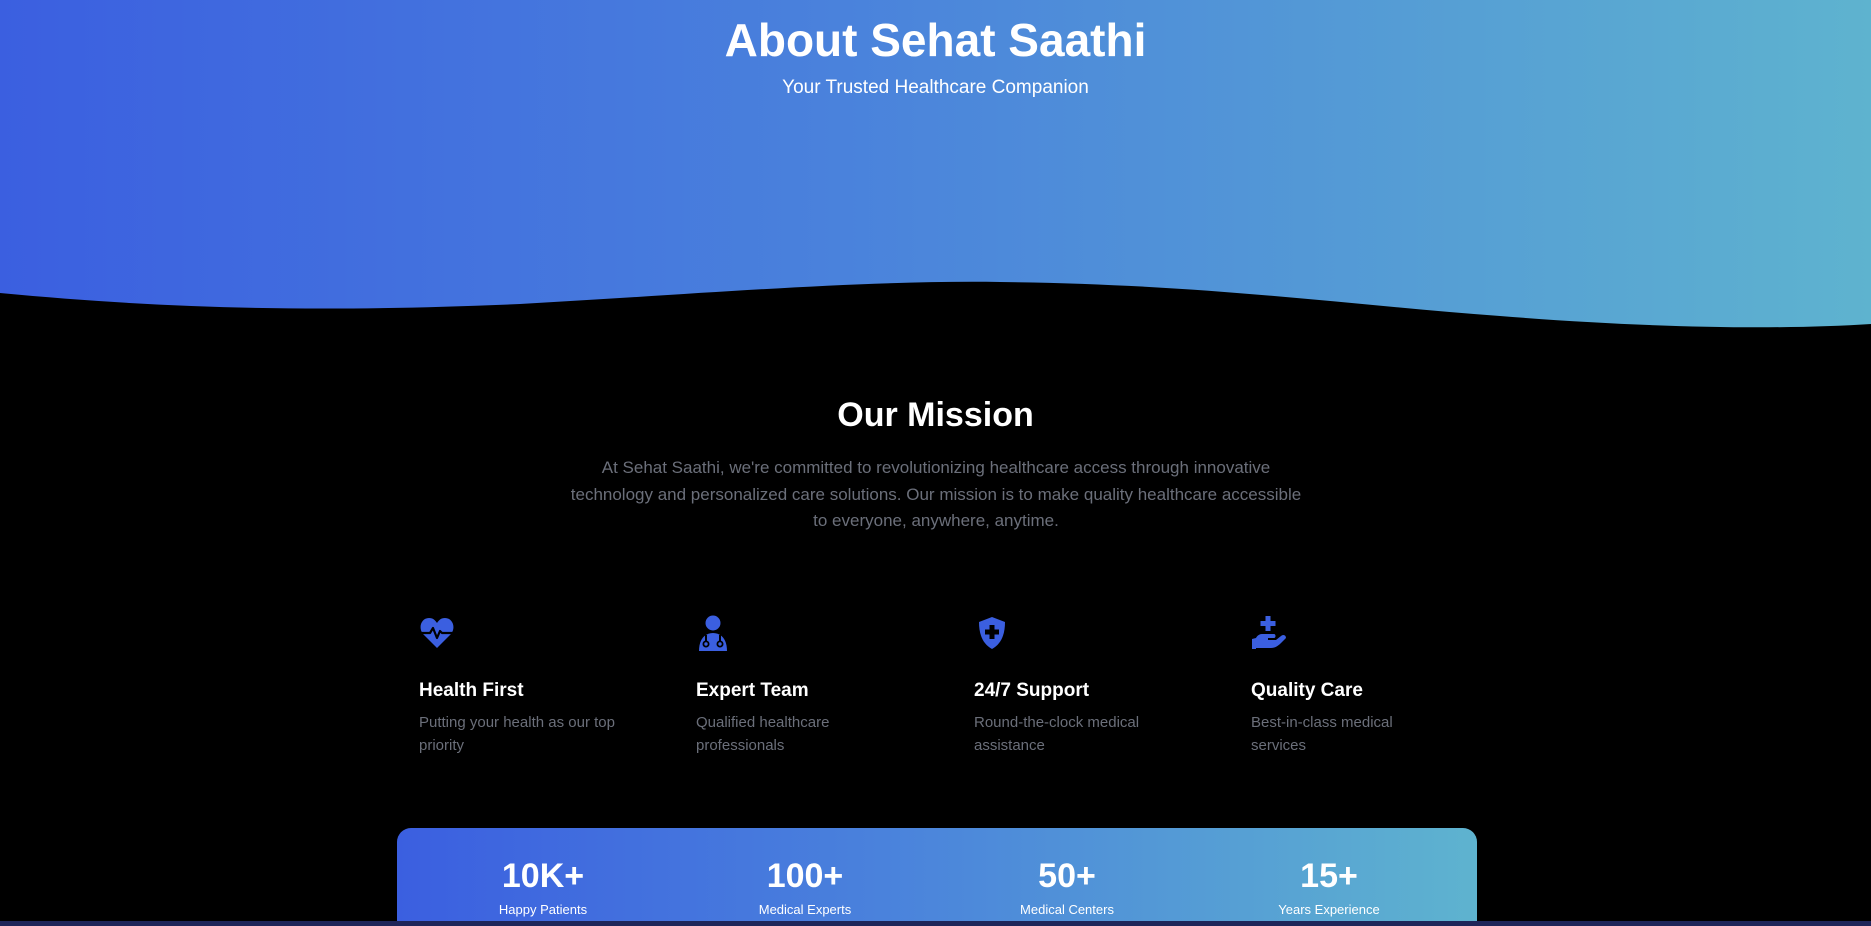 Image resolution: width=1871 pixels, height=926 pixels. What do you see at coordinates (1307, 690) in the screenshot?
I see `feature-title: Quality Care` at bounding box center [1307, 690].